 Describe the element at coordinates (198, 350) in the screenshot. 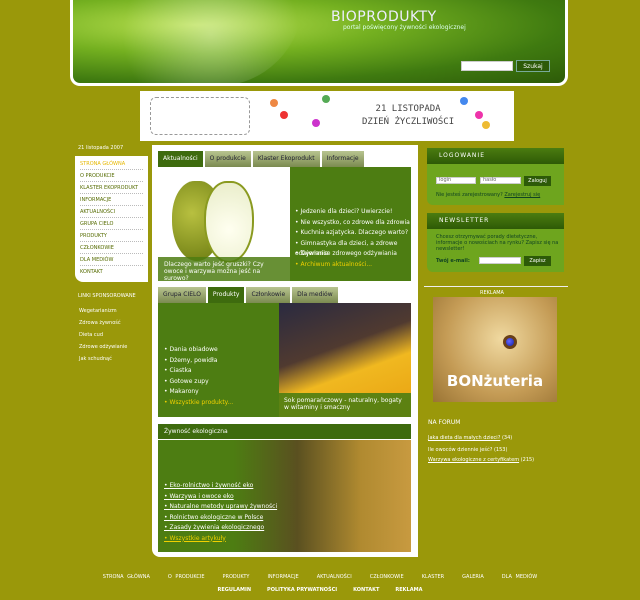

I see `product-item: Dania obiadowe` at that location.